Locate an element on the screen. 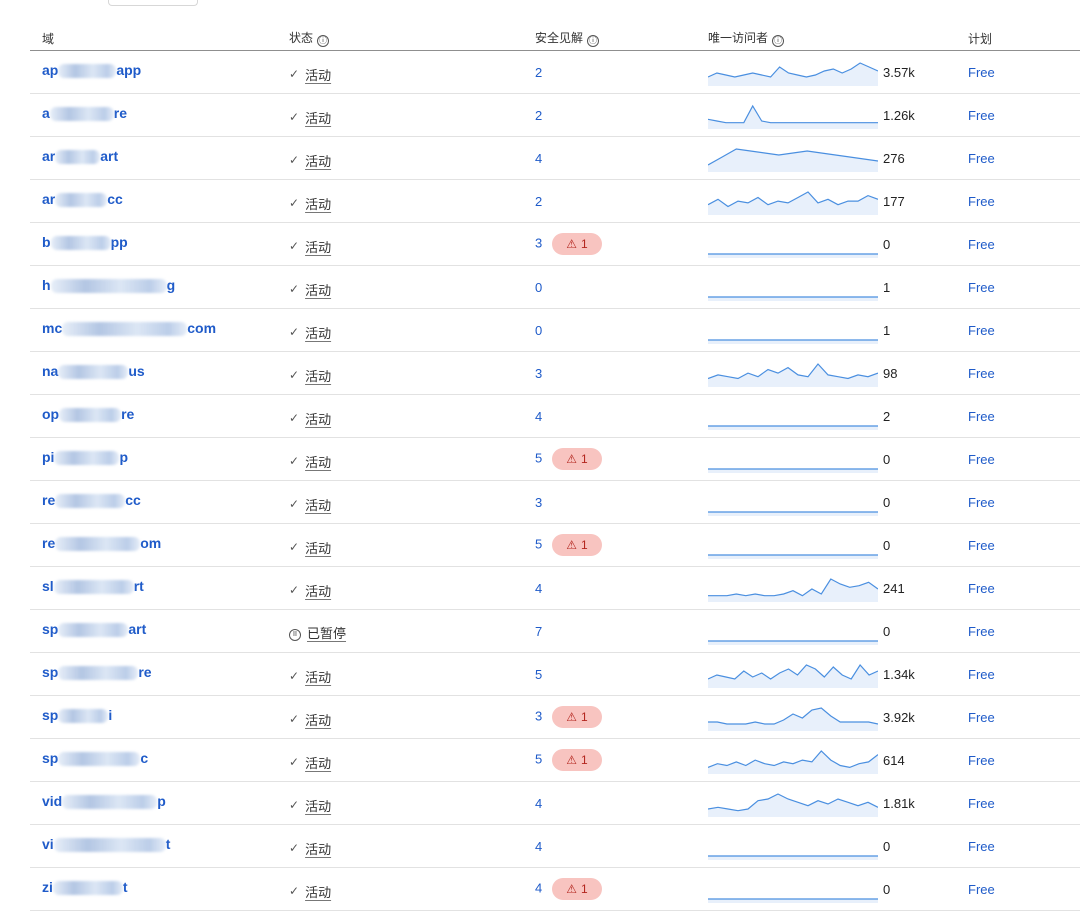  table-row: vi t ✓ 活动 4 0 Free is located at coordinates (555, 846).